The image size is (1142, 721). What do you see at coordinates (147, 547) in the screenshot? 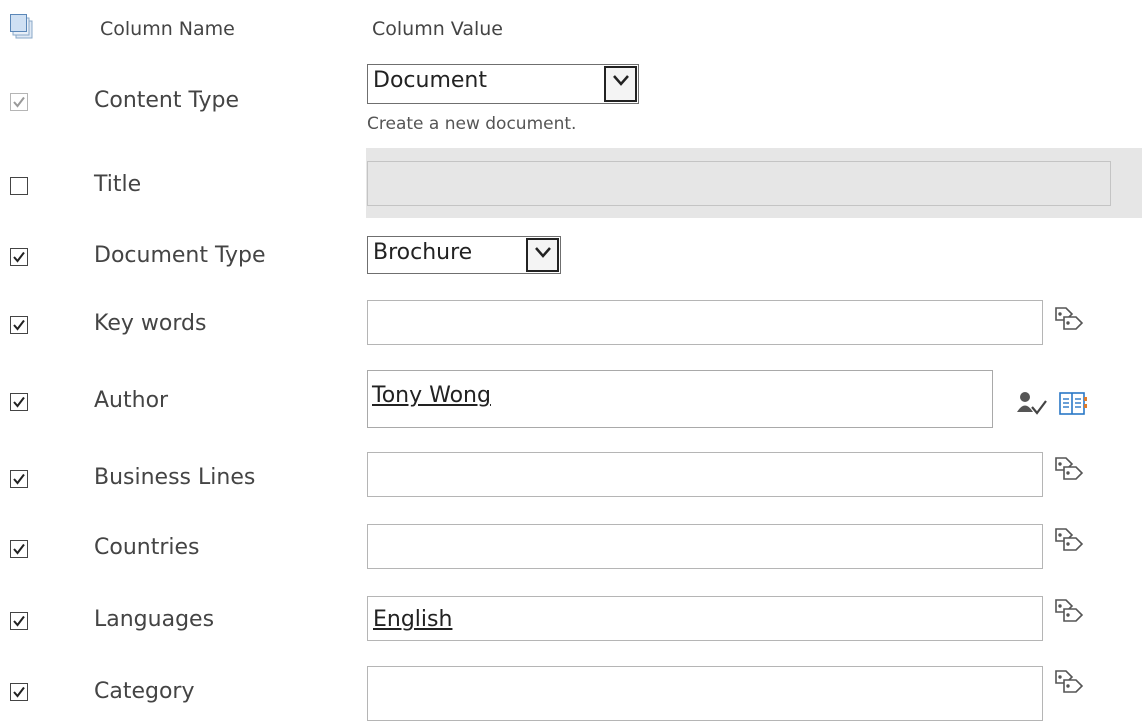
I see `countries-label: Countries` at bounding box center [147, 547].